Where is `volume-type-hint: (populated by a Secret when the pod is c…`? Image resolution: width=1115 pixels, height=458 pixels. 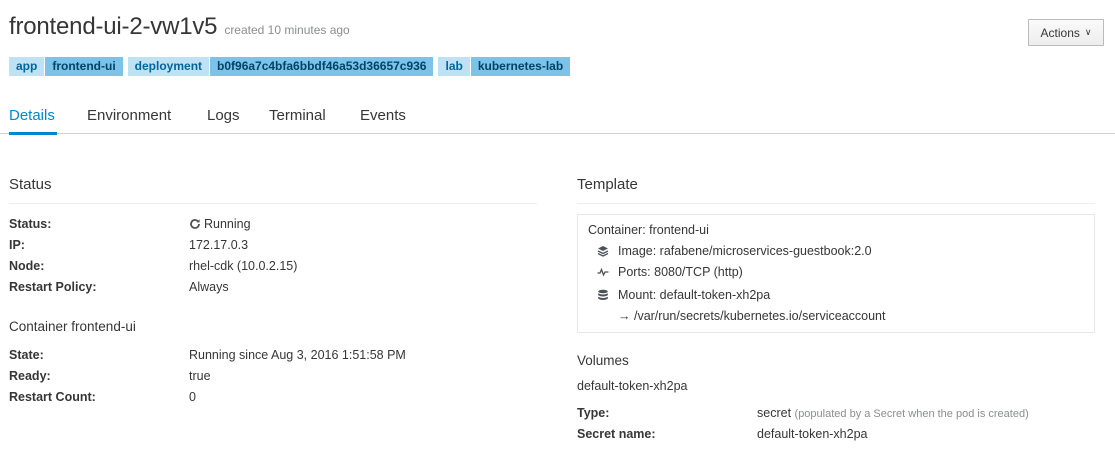
volume-type-hint: (populated by a Secret when the pod is c… is located at coordinates (911, 414).